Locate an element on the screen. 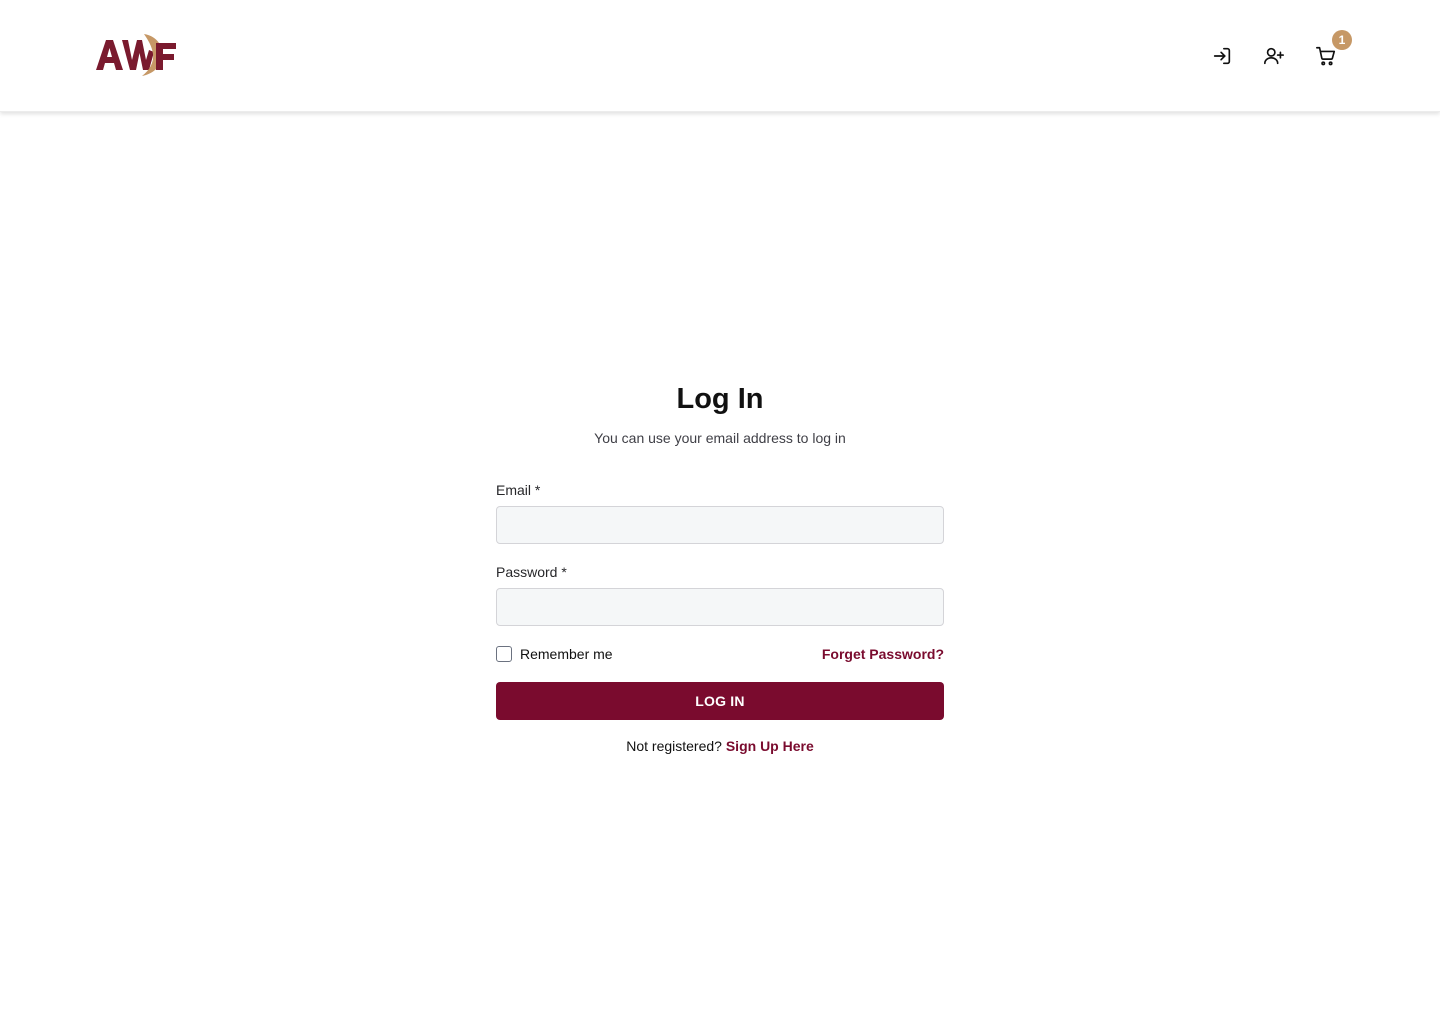 The width and height of the screenshot is (1440, 1012). remember-me-checkbox is located at coordinates (504, 654).